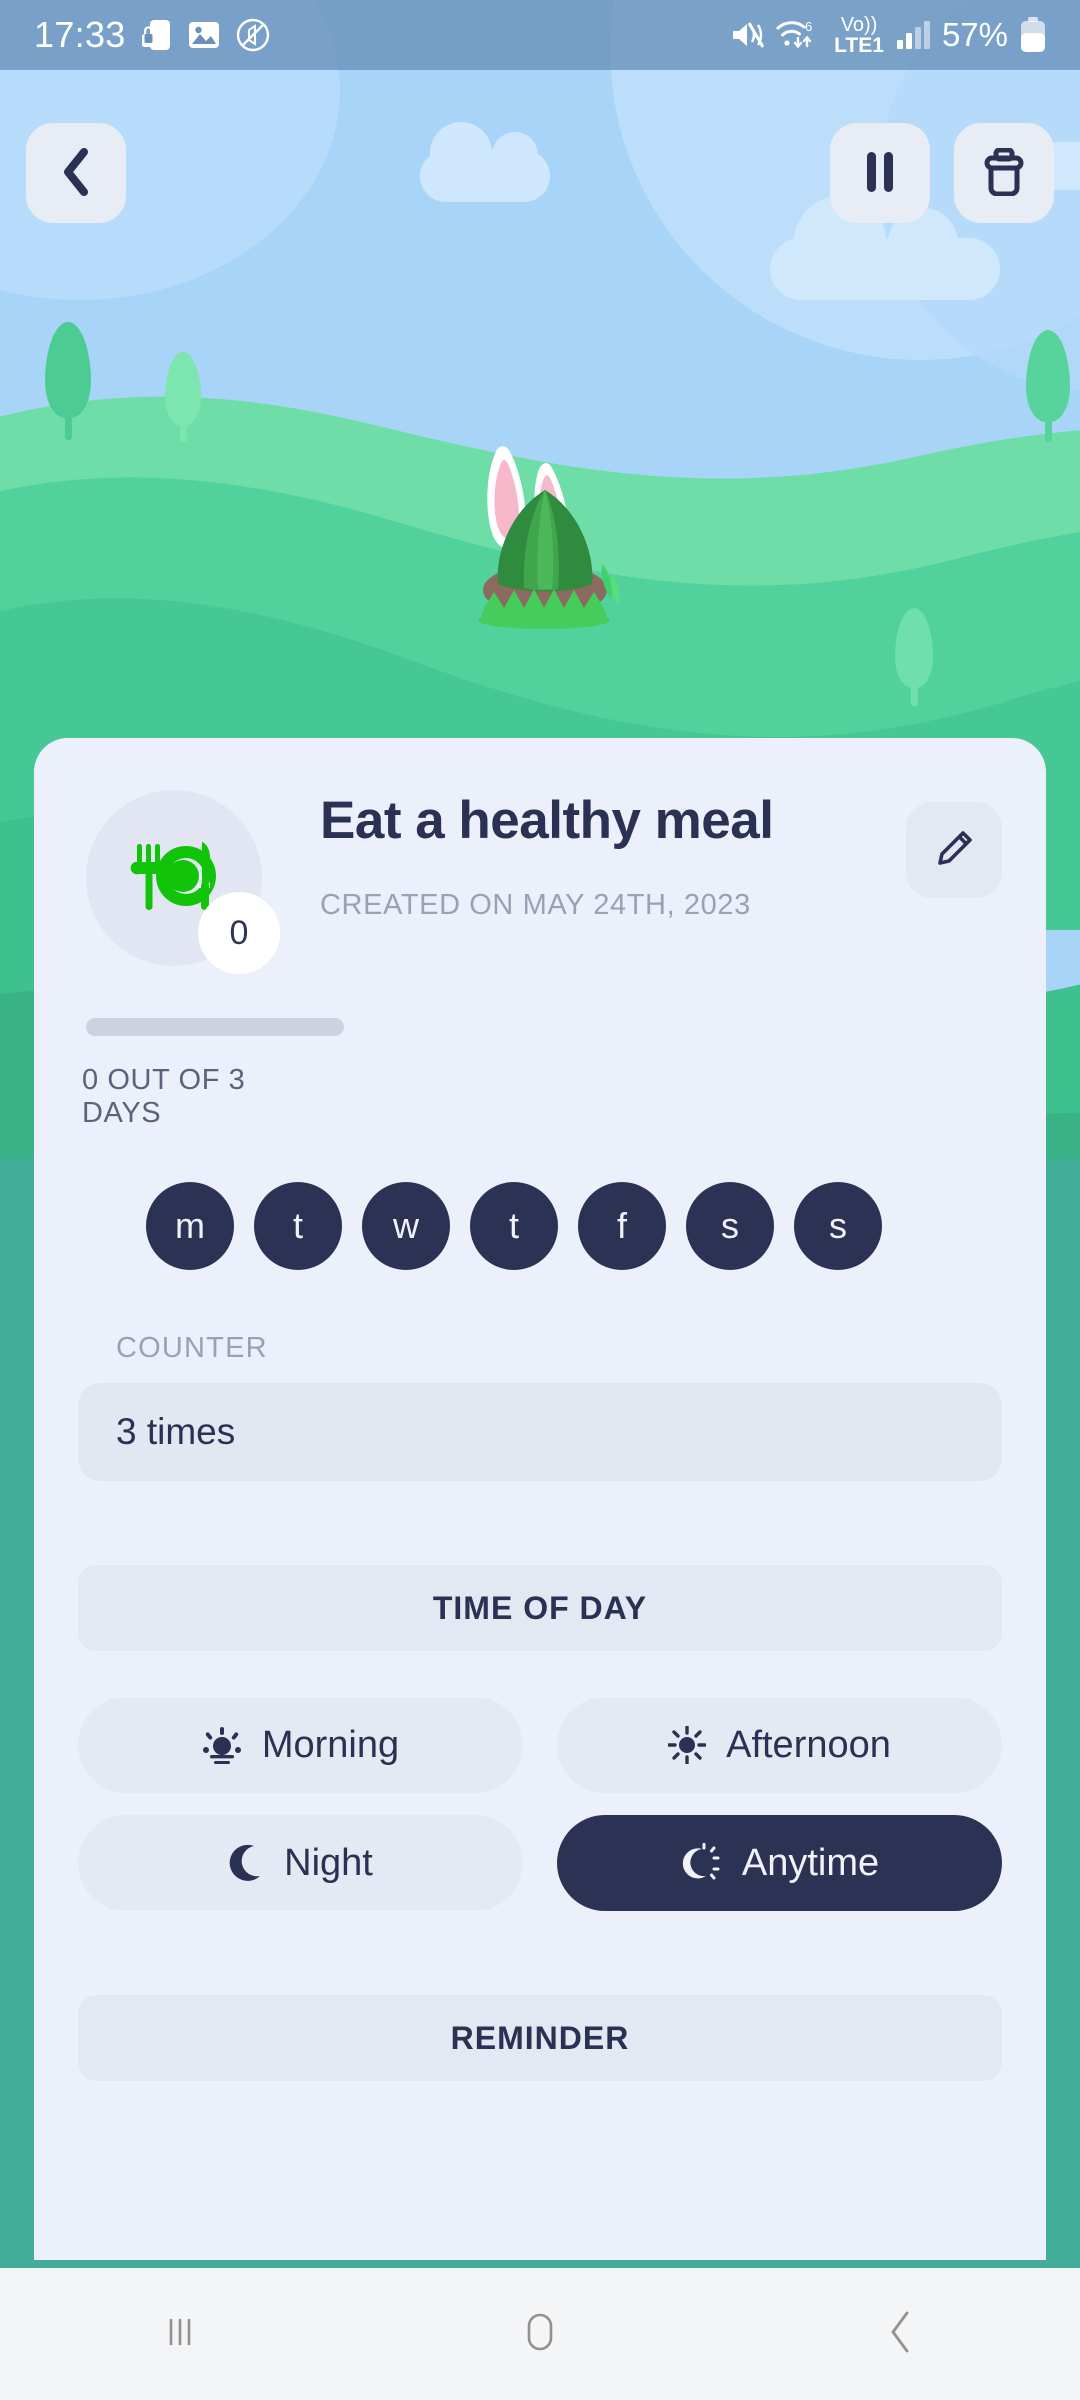  Describe the element at coordinates (701, 1863) in the screenshot. I see `sun-moon-icon` at that location.